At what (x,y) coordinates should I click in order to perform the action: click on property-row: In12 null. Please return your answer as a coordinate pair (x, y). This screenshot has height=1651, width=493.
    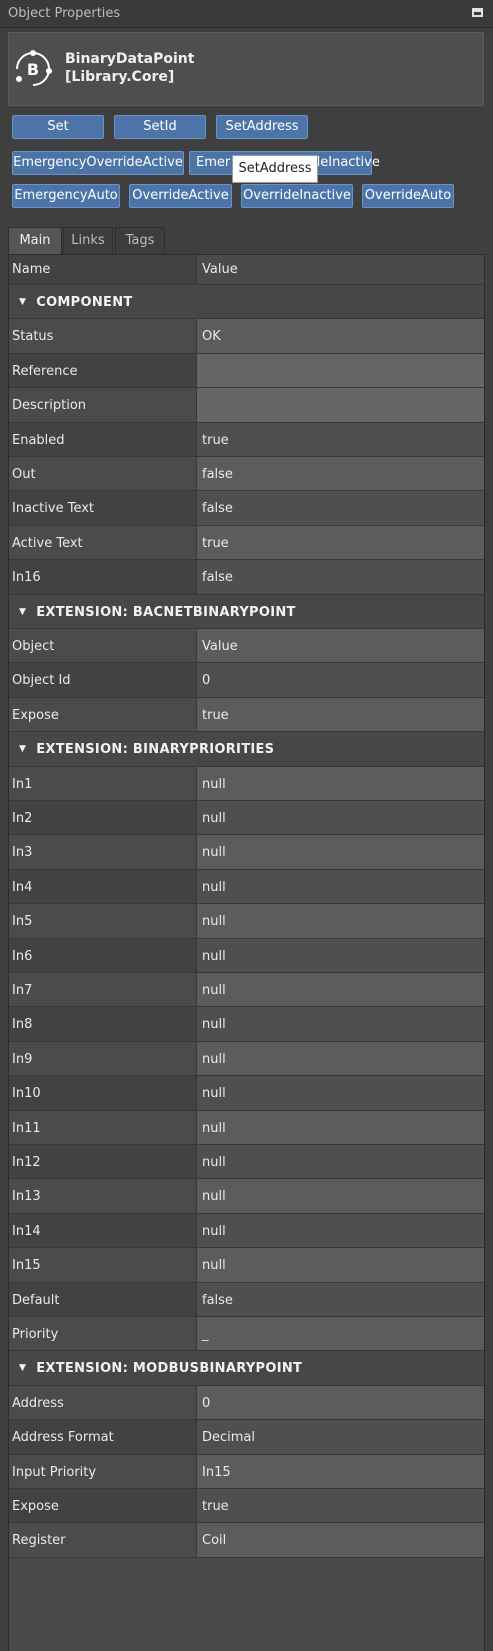
    Looking at the image, I should click on (246, 1162).